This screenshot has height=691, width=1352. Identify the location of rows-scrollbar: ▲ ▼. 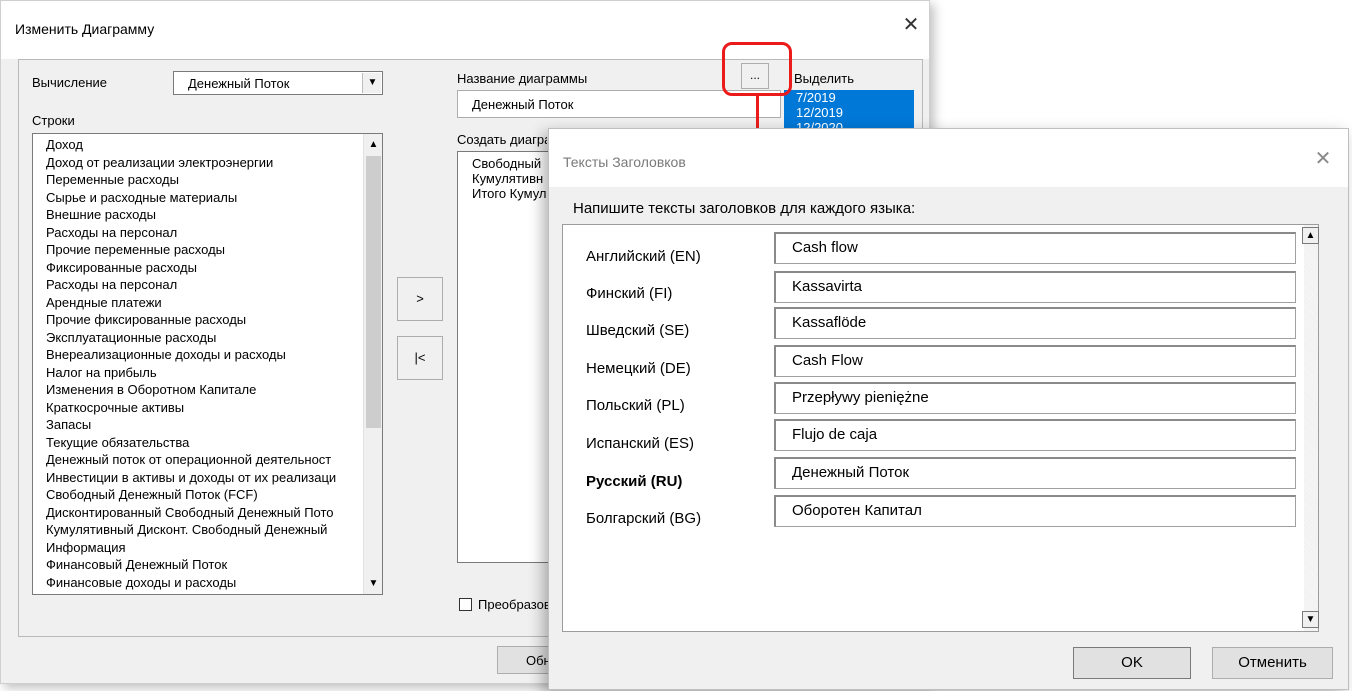
(372, 364).